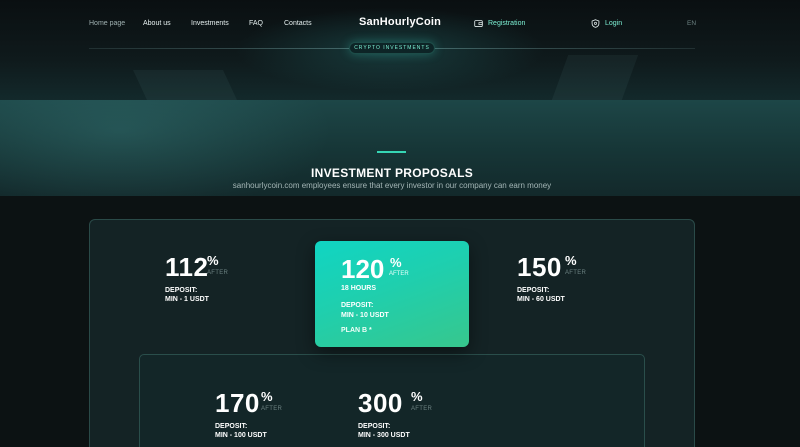 This screenshot has height=447, width=800. I want to click on title-accent-bar, so click(391, 152).